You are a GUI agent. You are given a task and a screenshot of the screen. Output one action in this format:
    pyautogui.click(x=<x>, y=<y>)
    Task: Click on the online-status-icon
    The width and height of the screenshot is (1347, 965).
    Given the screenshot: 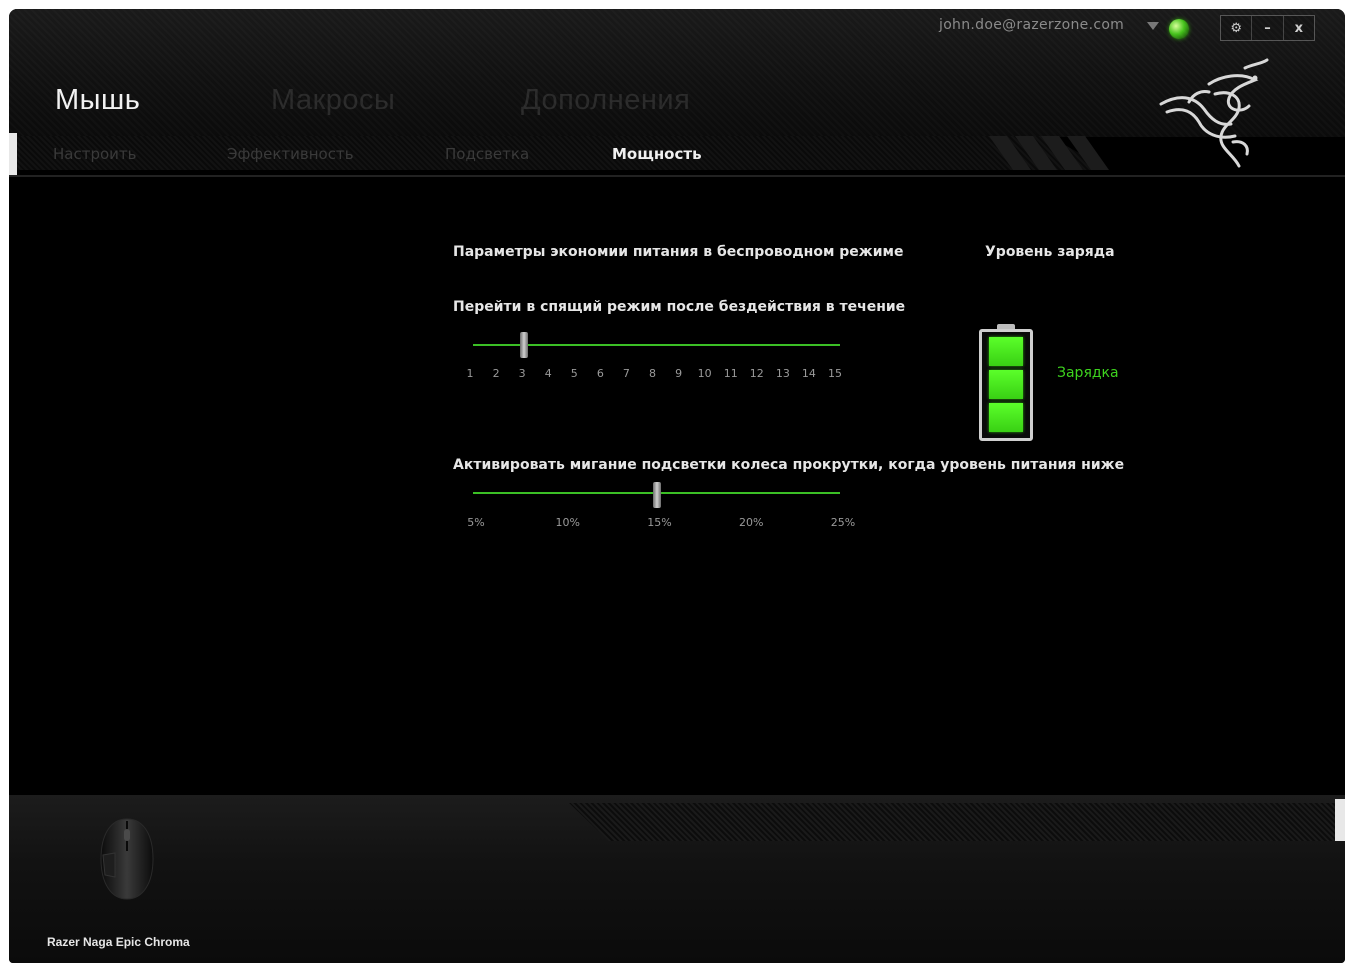 What is the action you would take?
    pyautogui.click(x=1179, y=29)
    